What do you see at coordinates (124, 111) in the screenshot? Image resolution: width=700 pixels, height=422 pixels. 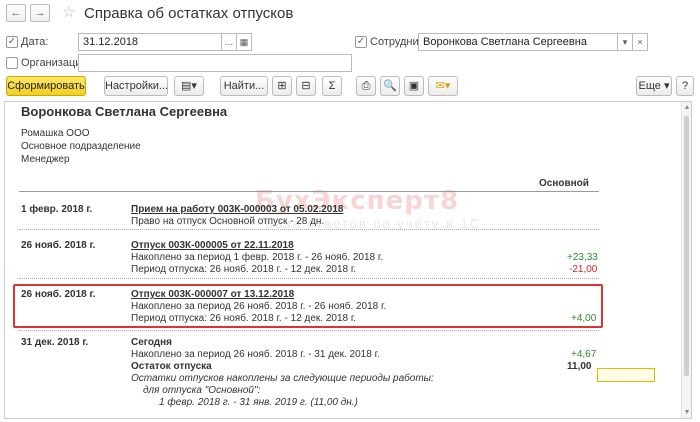 I see `employee-name: Воронкова Светлана Сергеевна` at bounding box center [124, 111].